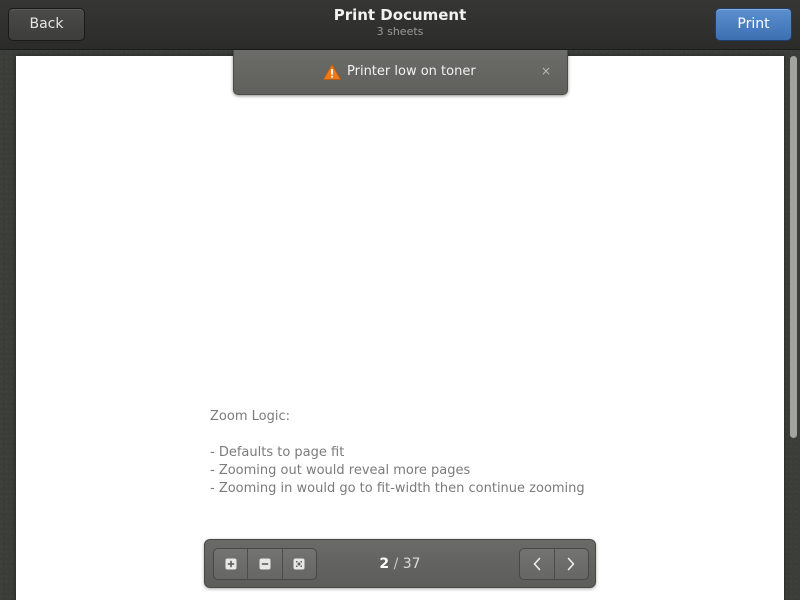 Image resolution: width=800 pixels, height=600 pixels. Describe the element at coordinates (340, 470) in the screenshot. I see `page-text-line: - Zooming out would reveal more pages` at that location.